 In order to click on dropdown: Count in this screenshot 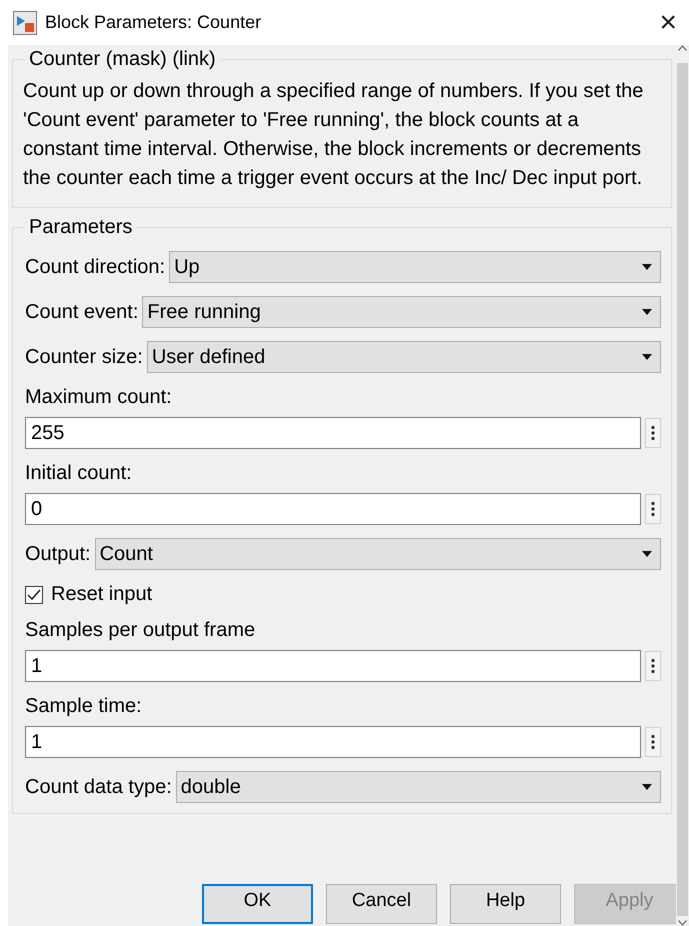, I will do `click(377, 554)`.